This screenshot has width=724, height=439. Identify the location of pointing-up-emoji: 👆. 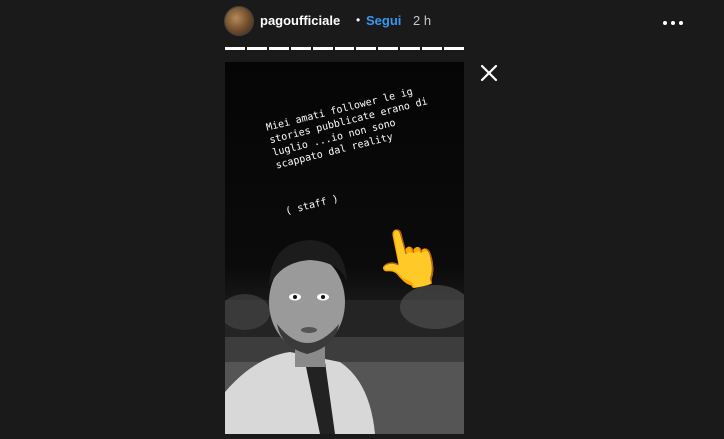
(409, 258).